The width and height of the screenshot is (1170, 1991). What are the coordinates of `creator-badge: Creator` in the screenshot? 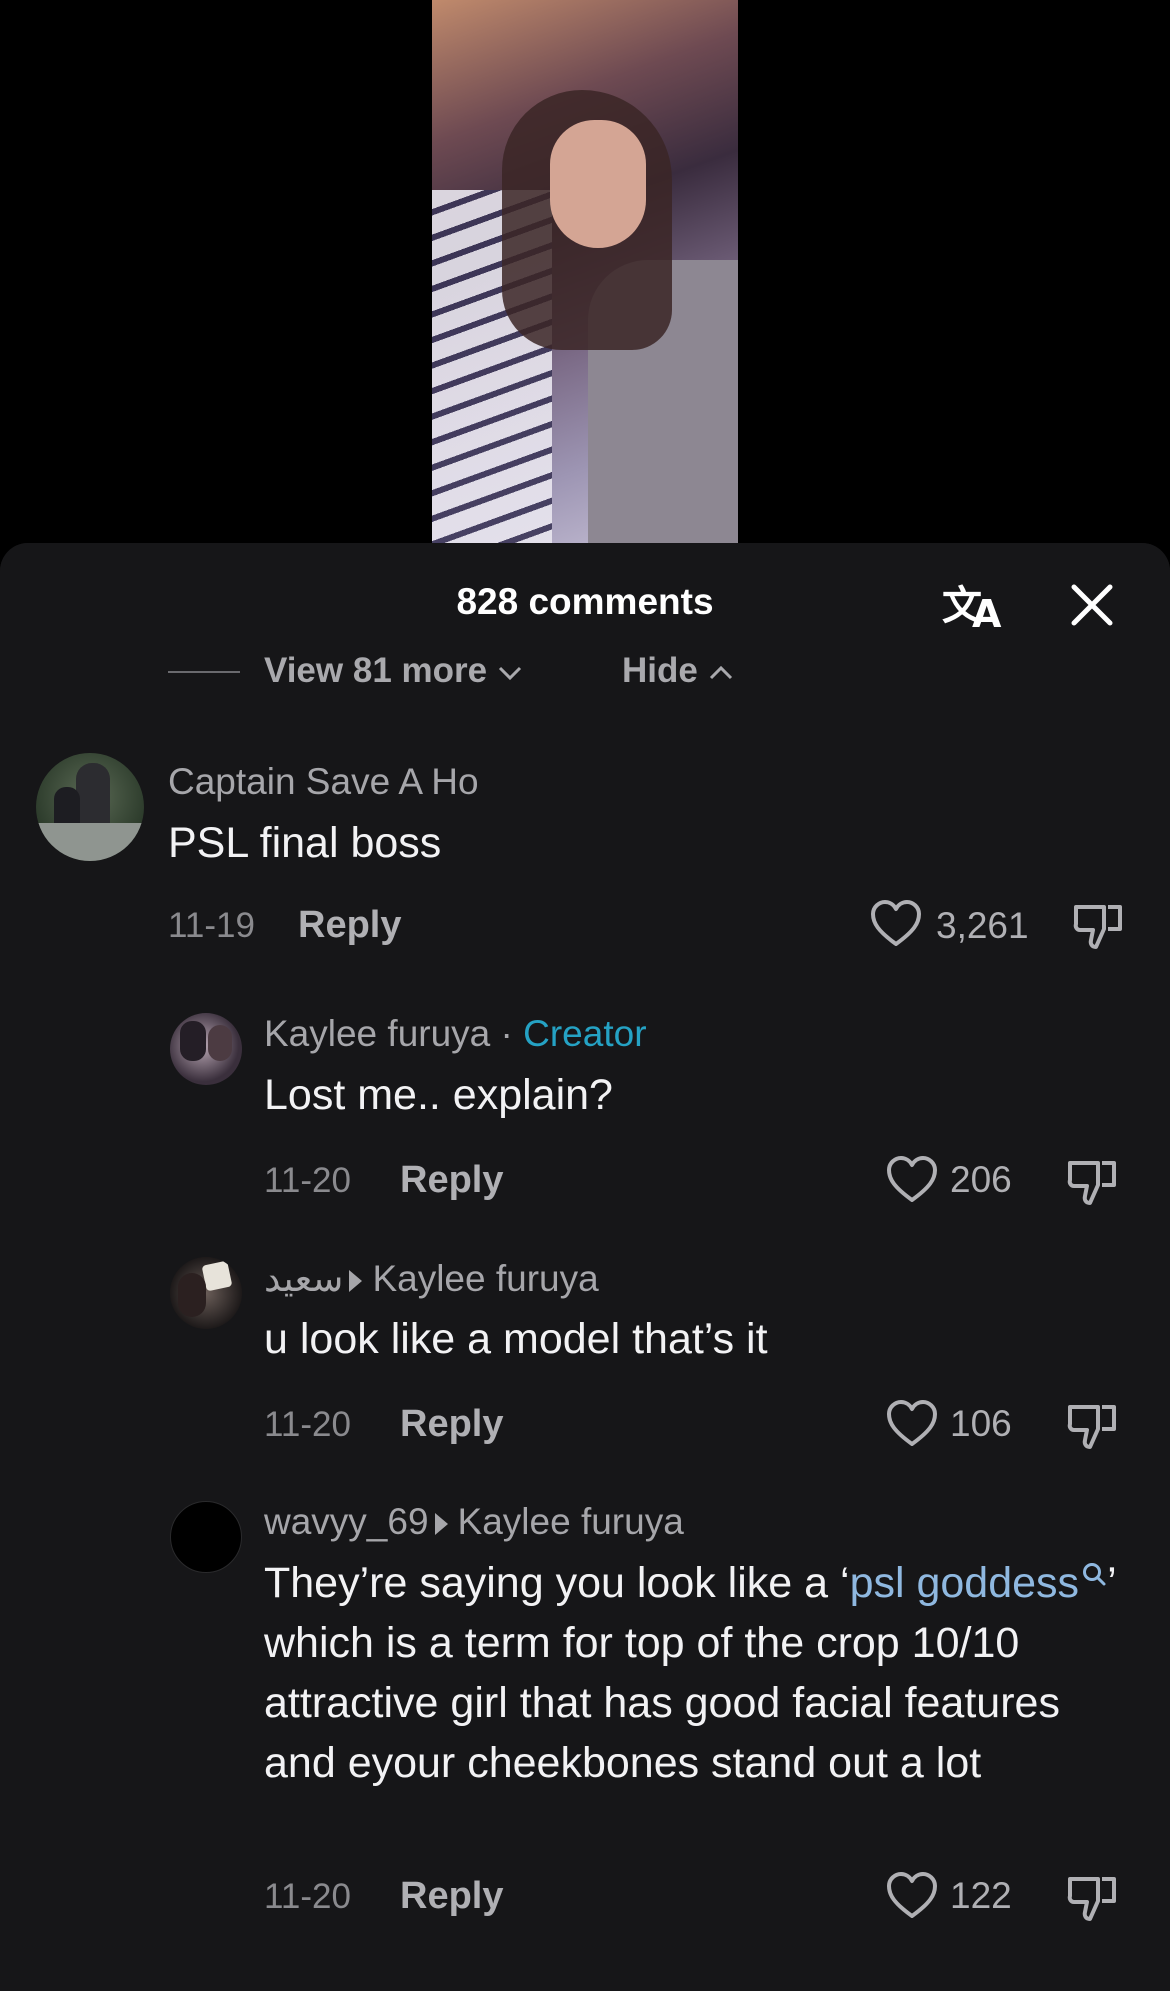 It's located at (585, 1033).